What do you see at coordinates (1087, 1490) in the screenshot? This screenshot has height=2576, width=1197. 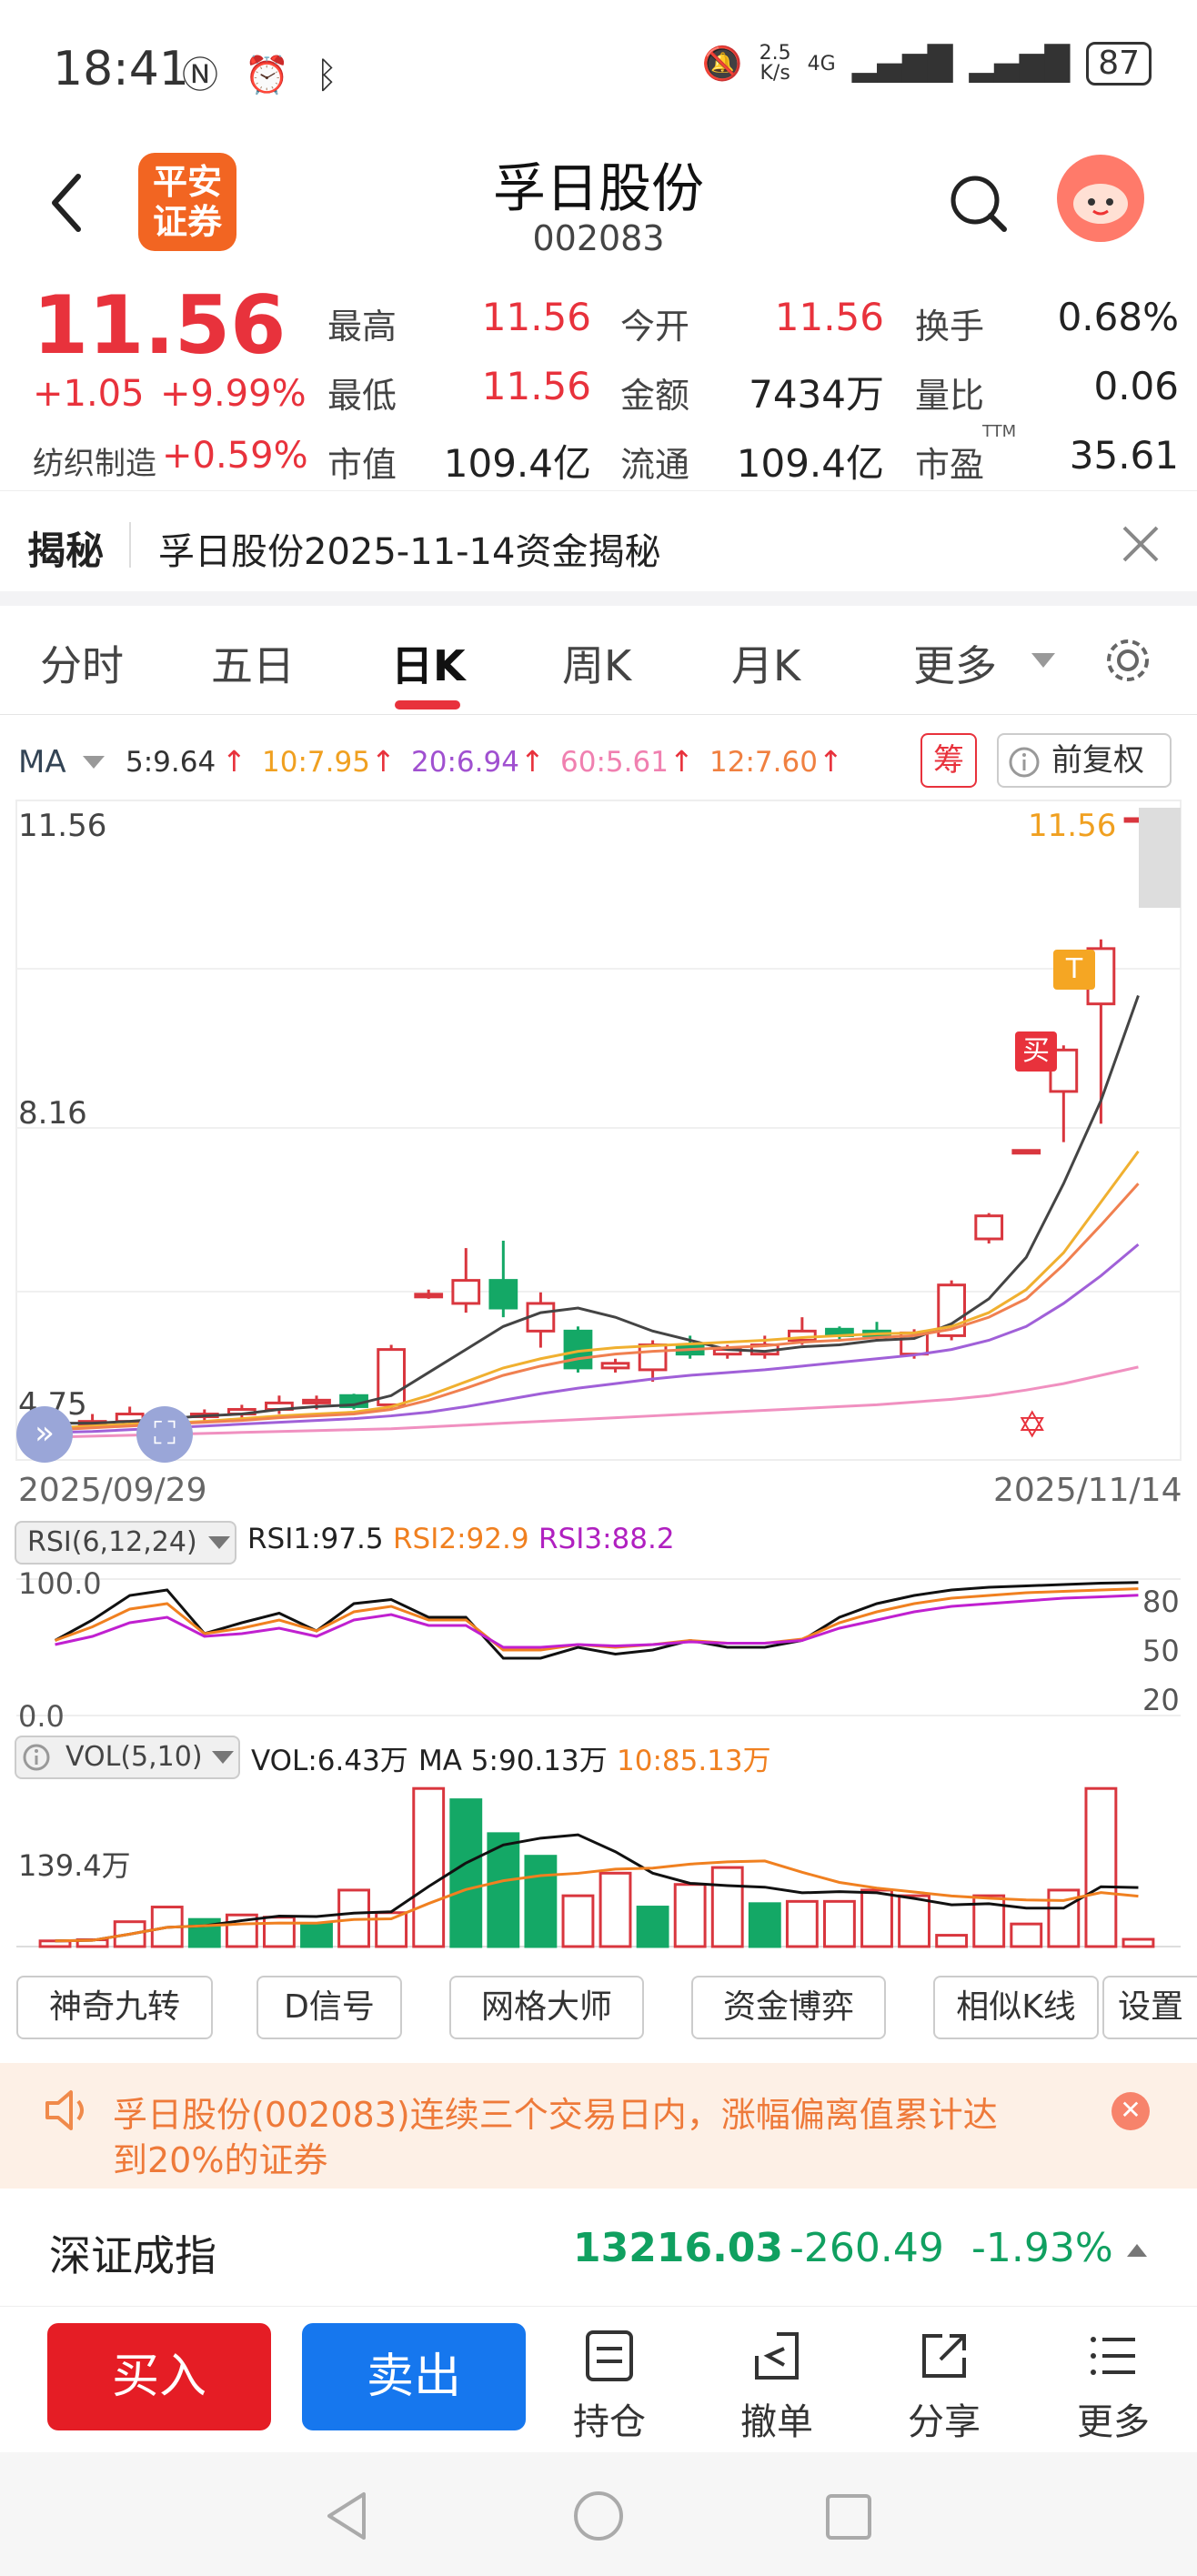 I see `date-end: 2025/11/14` at bounding box center [1087, 1490].